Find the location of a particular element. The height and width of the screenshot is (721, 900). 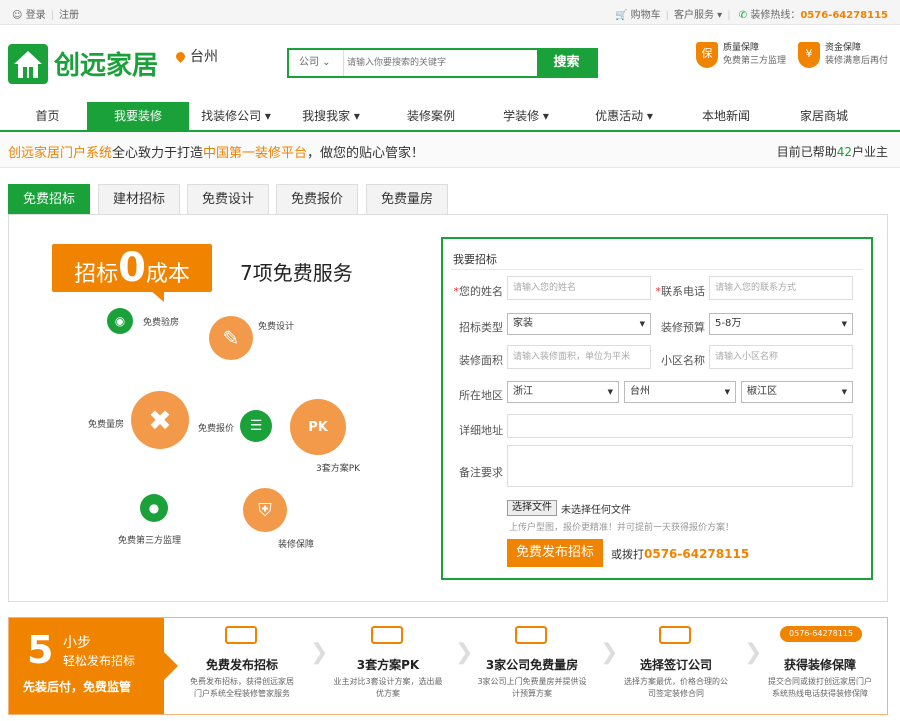

name-input: 请输入您的姓名 is located at coordinates (579, 288).